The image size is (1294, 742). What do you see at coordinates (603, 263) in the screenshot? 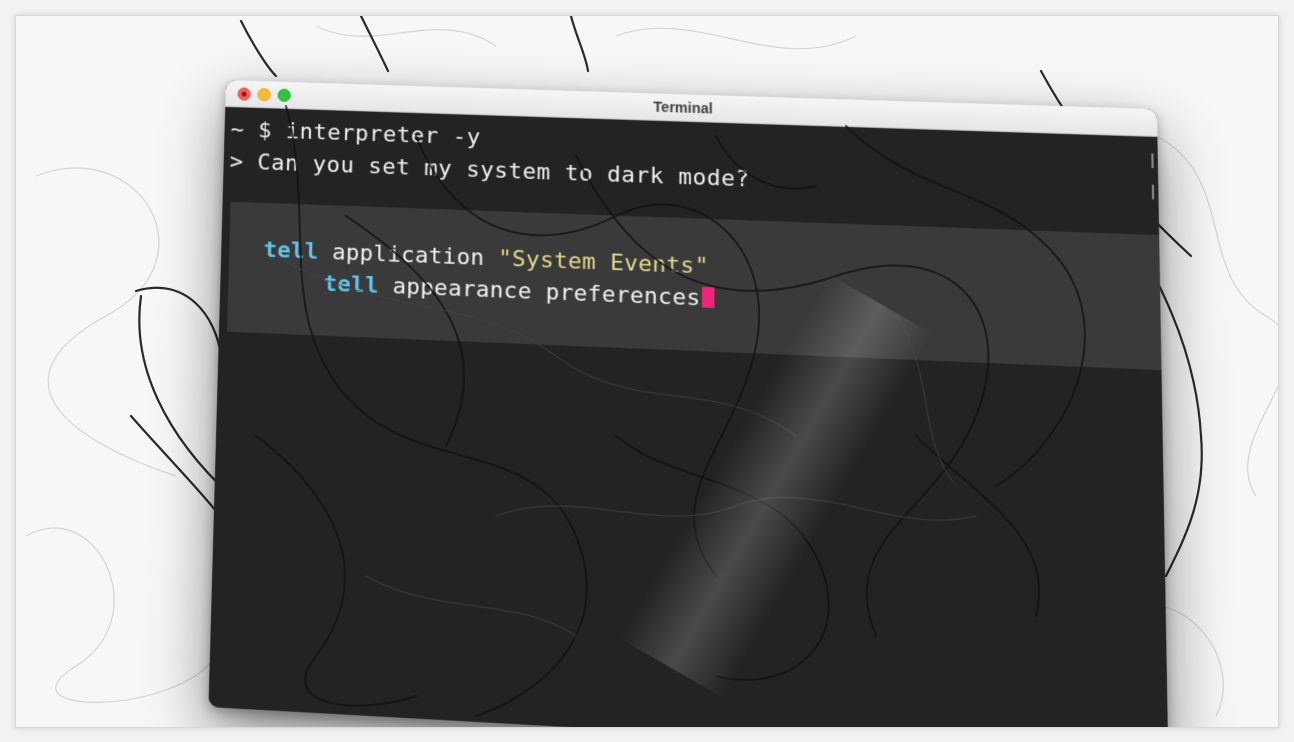
I see `code-string: "System Events"` at bounding box center [603, 263].